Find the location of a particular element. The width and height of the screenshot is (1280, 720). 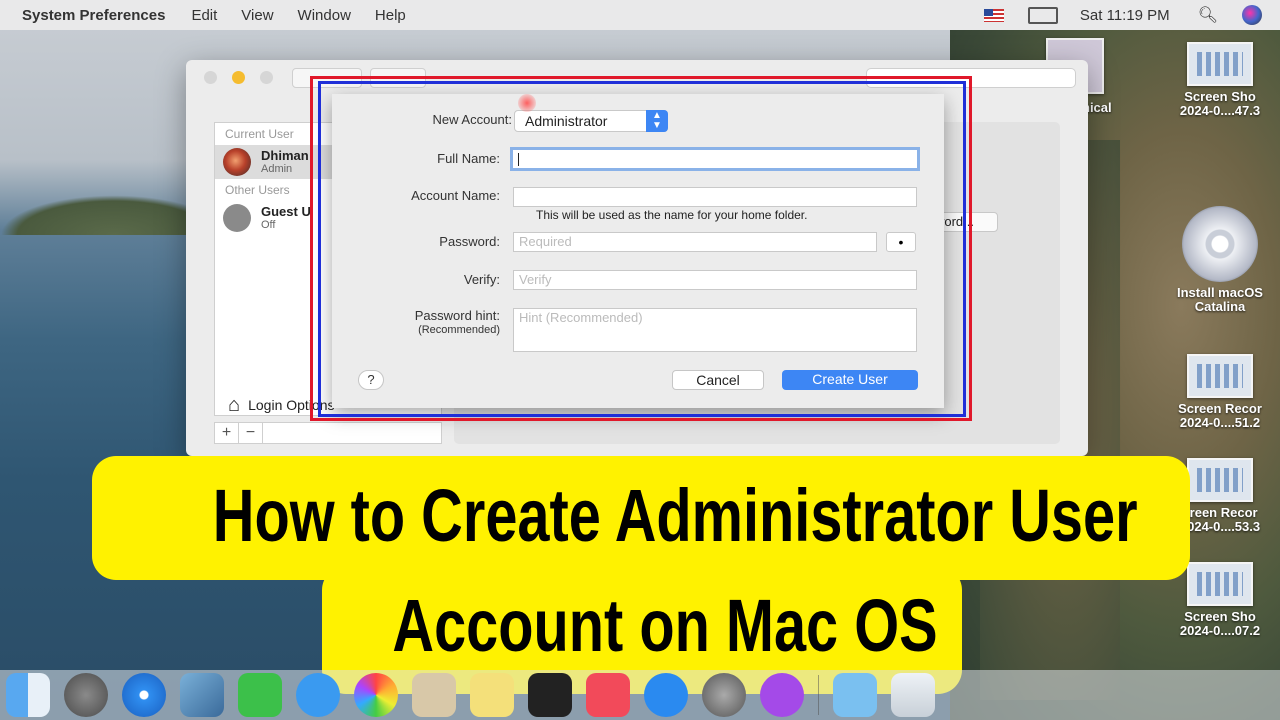

desktop-icon-screenshot-1: Screen Sho 2024-0....47.3 is located at coordinates (1220, 80).